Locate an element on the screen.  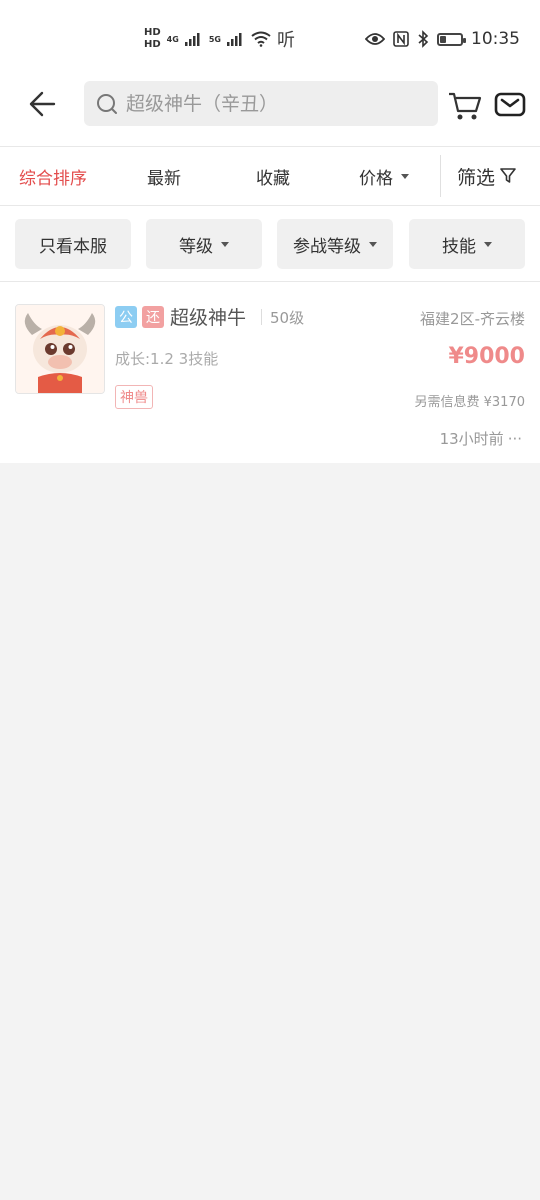
search-box is located at coordinates (261, 103).